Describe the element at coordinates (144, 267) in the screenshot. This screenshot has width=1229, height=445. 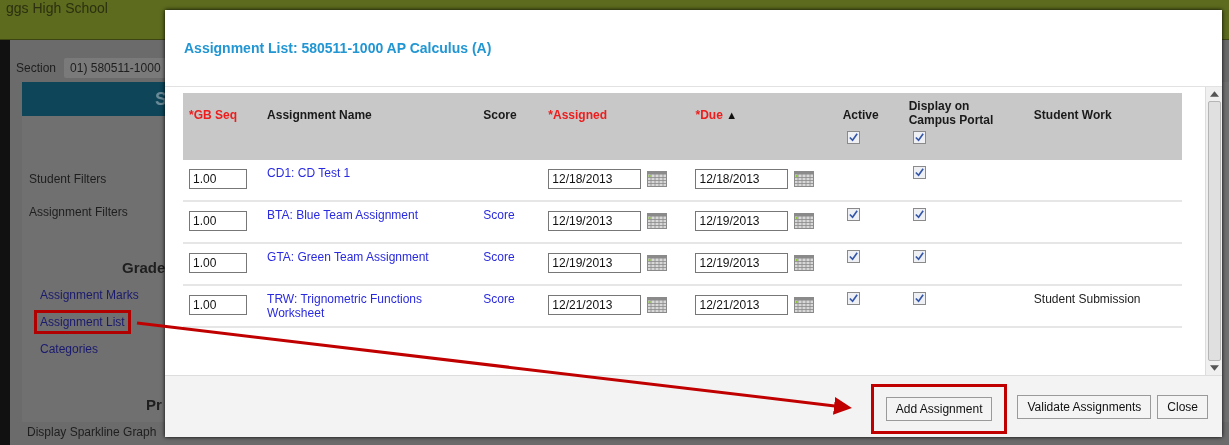
I see `section-heading: Grade` at that location.